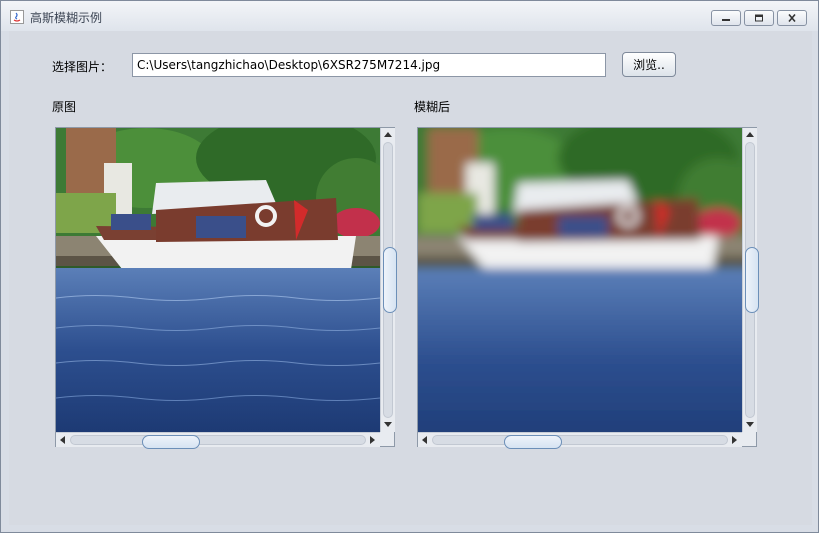 This screenshot has width=819, height=533. I want to click on close-icon, so click(792, 18).